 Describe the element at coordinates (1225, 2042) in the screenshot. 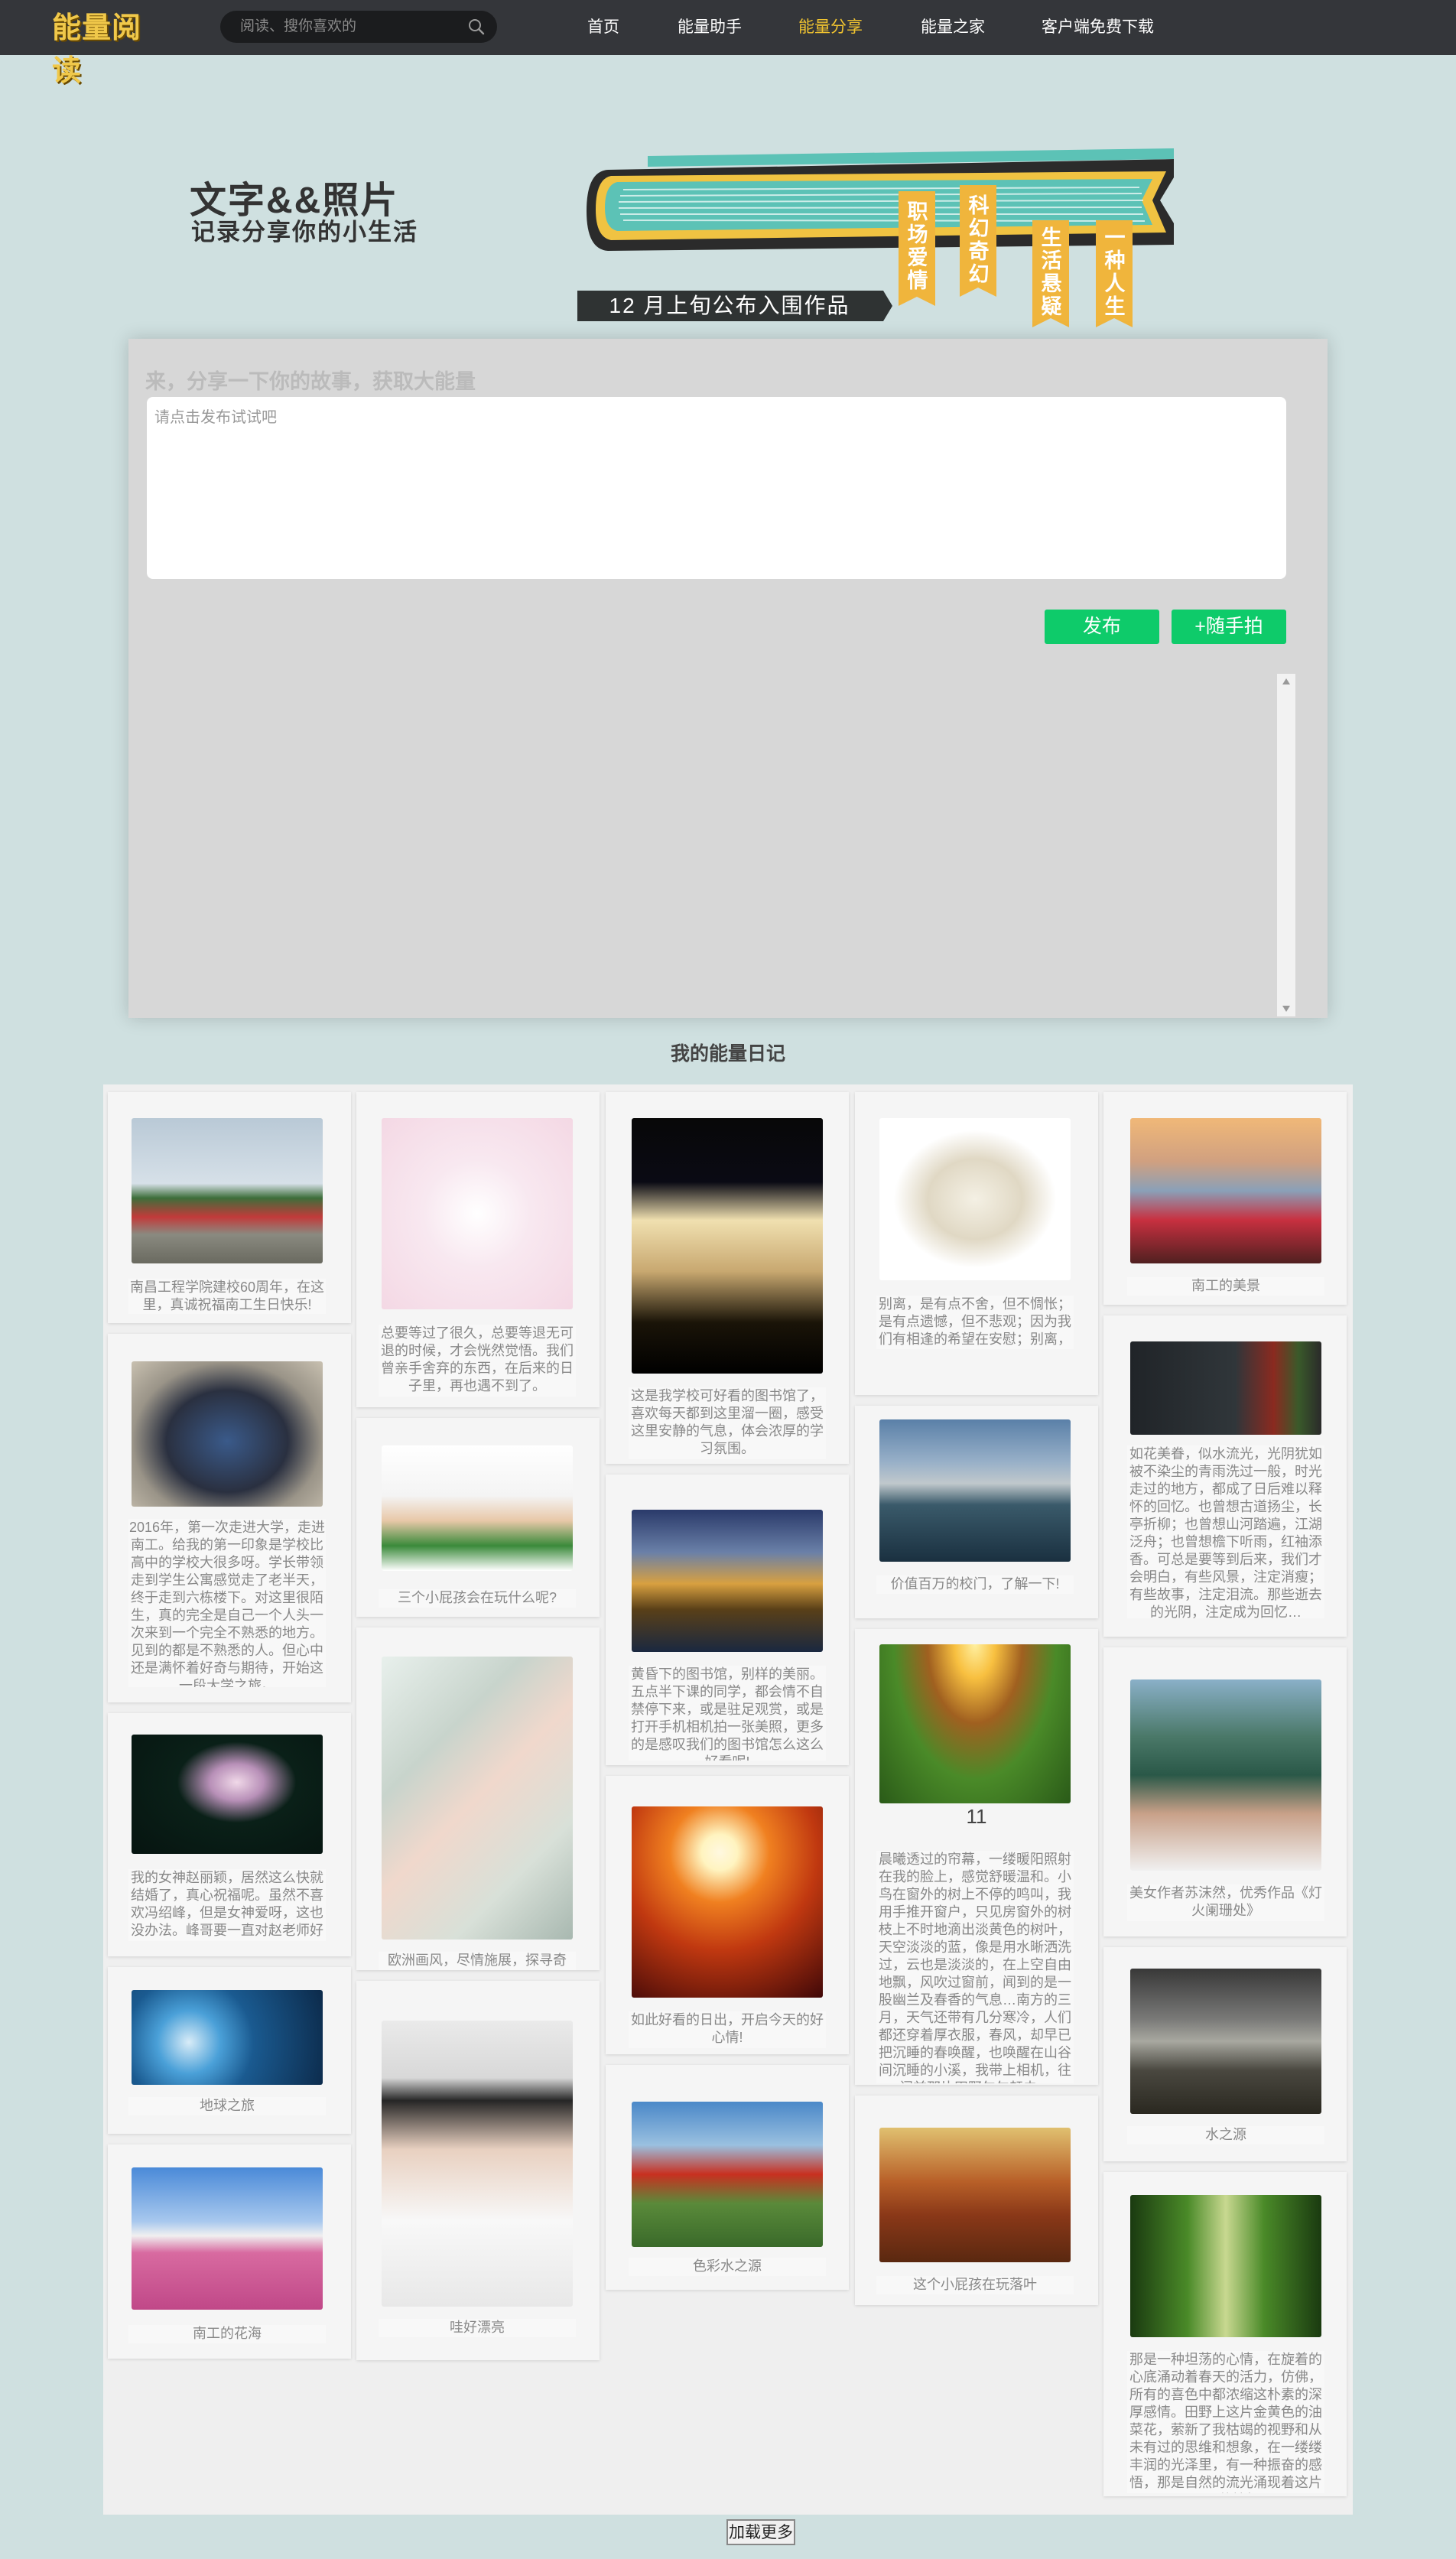

I see `water-origin-photo` at that location.